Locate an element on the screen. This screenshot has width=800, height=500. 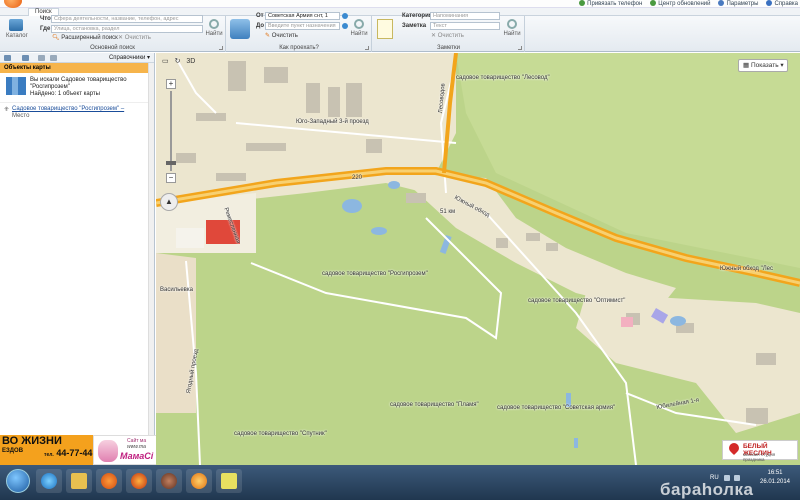
ad-left-line: ЕЗДОВ is located at coordinates (13, 451).